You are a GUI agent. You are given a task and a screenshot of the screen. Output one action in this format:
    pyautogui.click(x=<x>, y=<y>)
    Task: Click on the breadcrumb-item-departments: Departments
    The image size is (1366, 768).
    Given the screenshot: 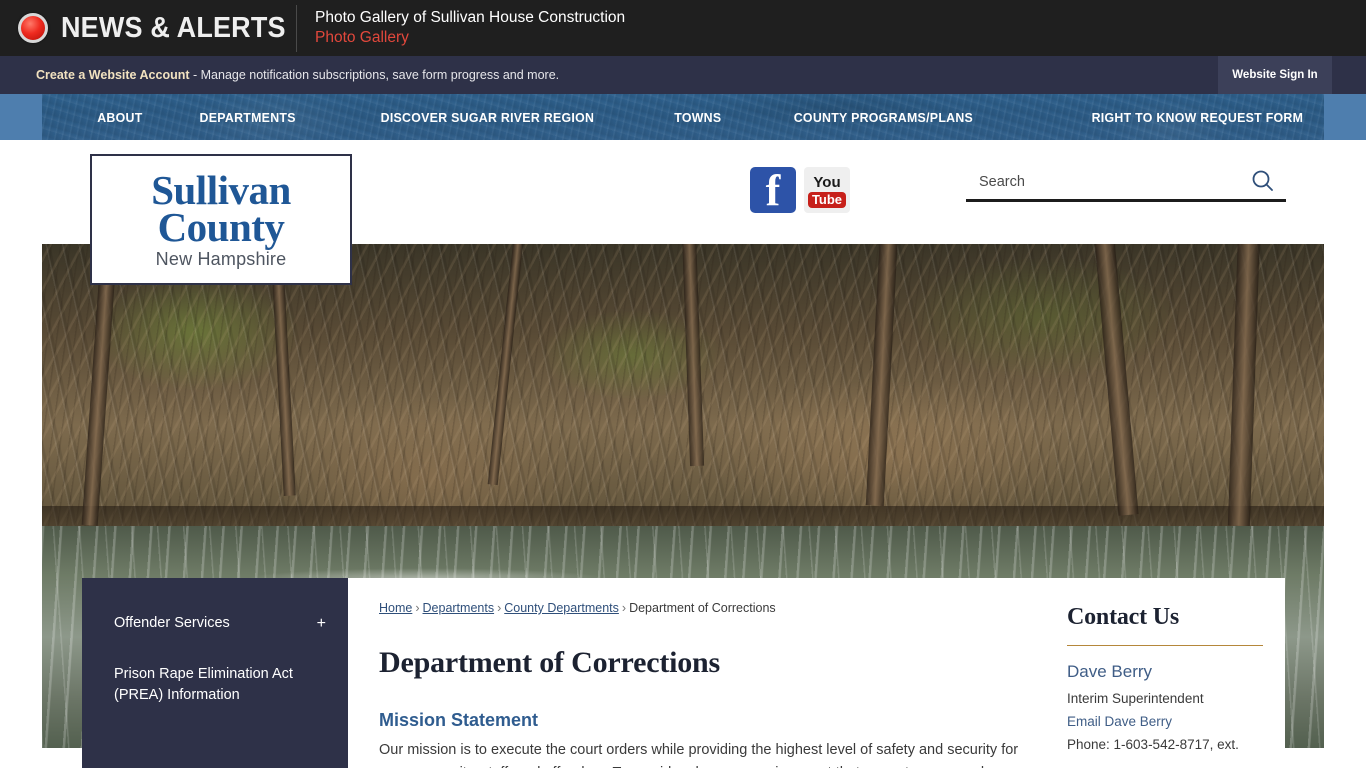 What is the action you would take?
    pyautogui.click(x=459, y=608)
    